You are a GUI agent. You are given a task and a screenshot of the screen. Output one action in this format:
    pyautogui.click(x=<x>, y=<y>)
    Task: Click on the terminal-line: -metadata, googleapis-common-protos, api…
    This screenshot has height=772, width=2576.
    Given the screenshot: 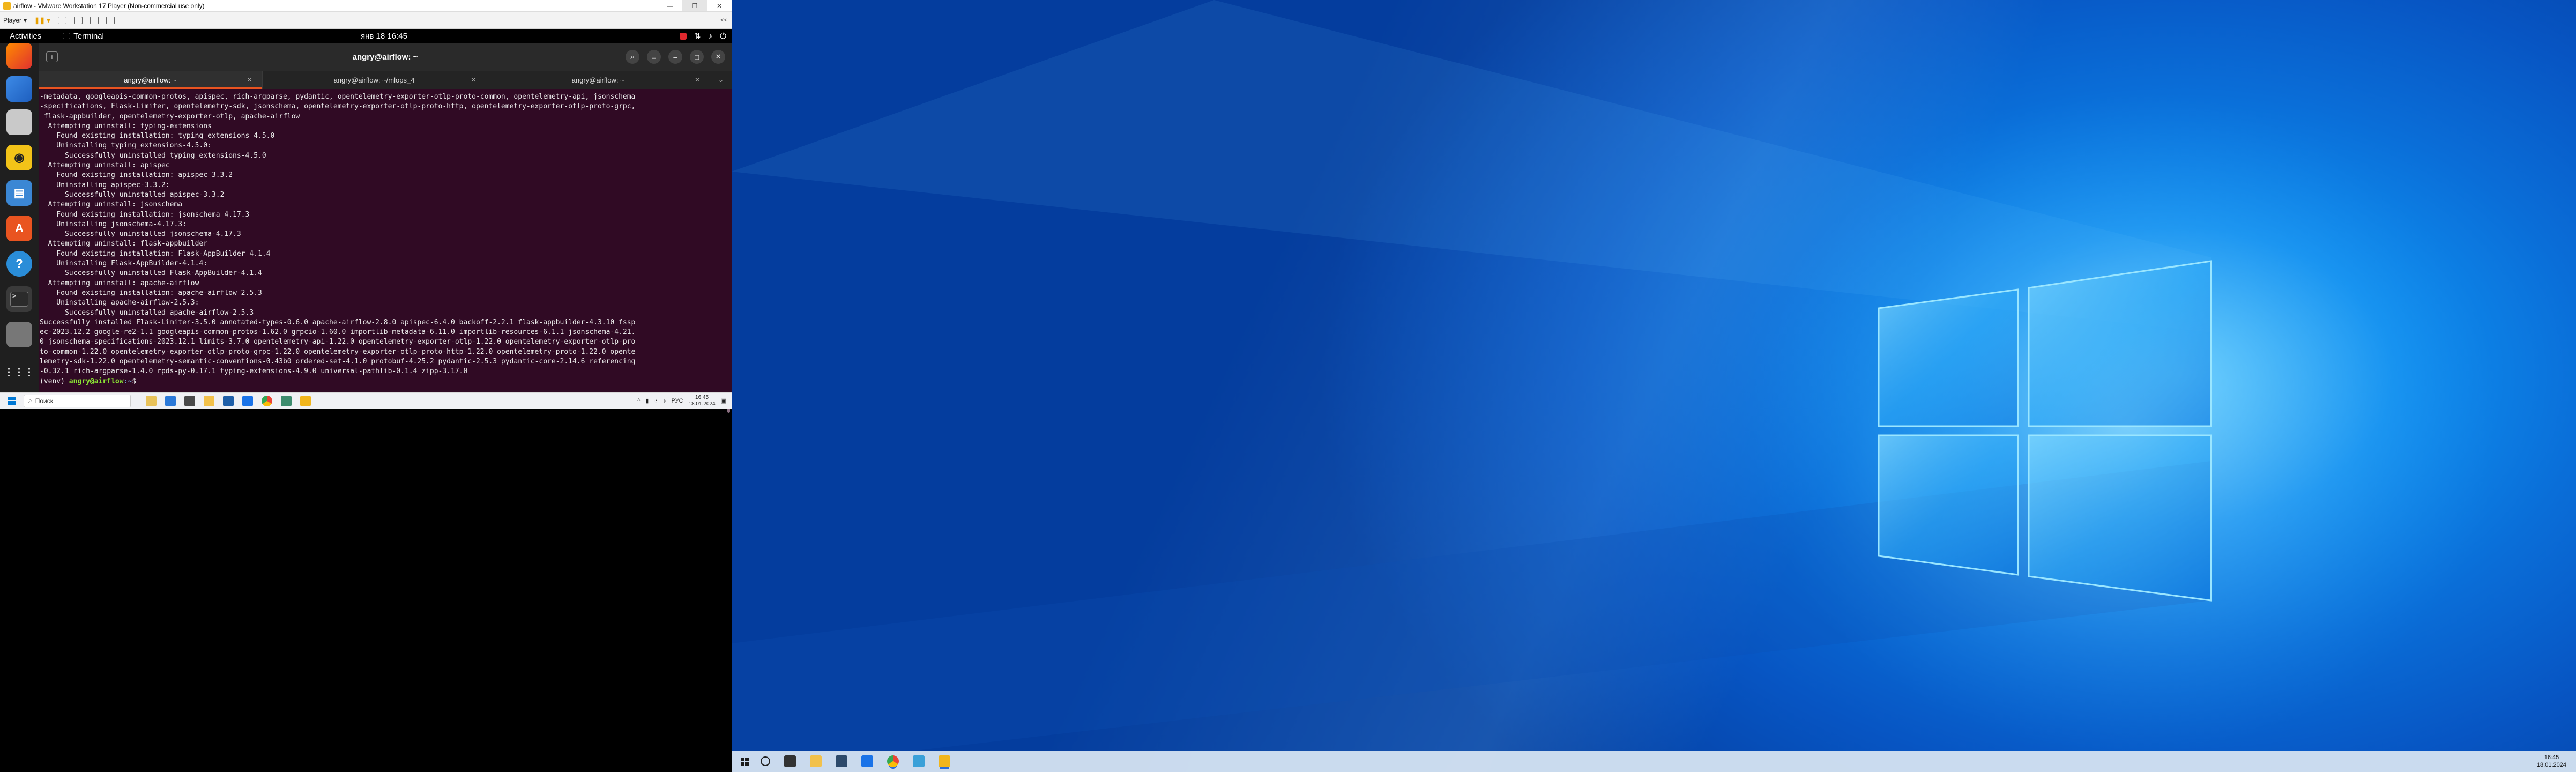 What is the action you would take?
    pyautogui.click(x=338, y=97)
    